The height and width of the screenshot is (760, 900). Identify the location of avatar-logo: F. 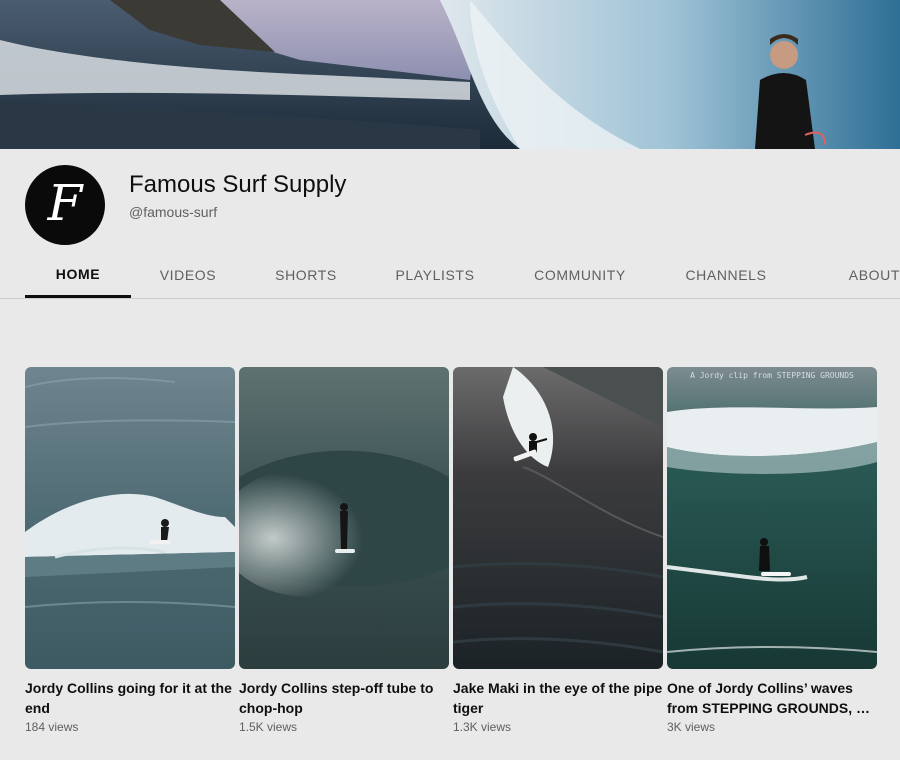
(65, 203).